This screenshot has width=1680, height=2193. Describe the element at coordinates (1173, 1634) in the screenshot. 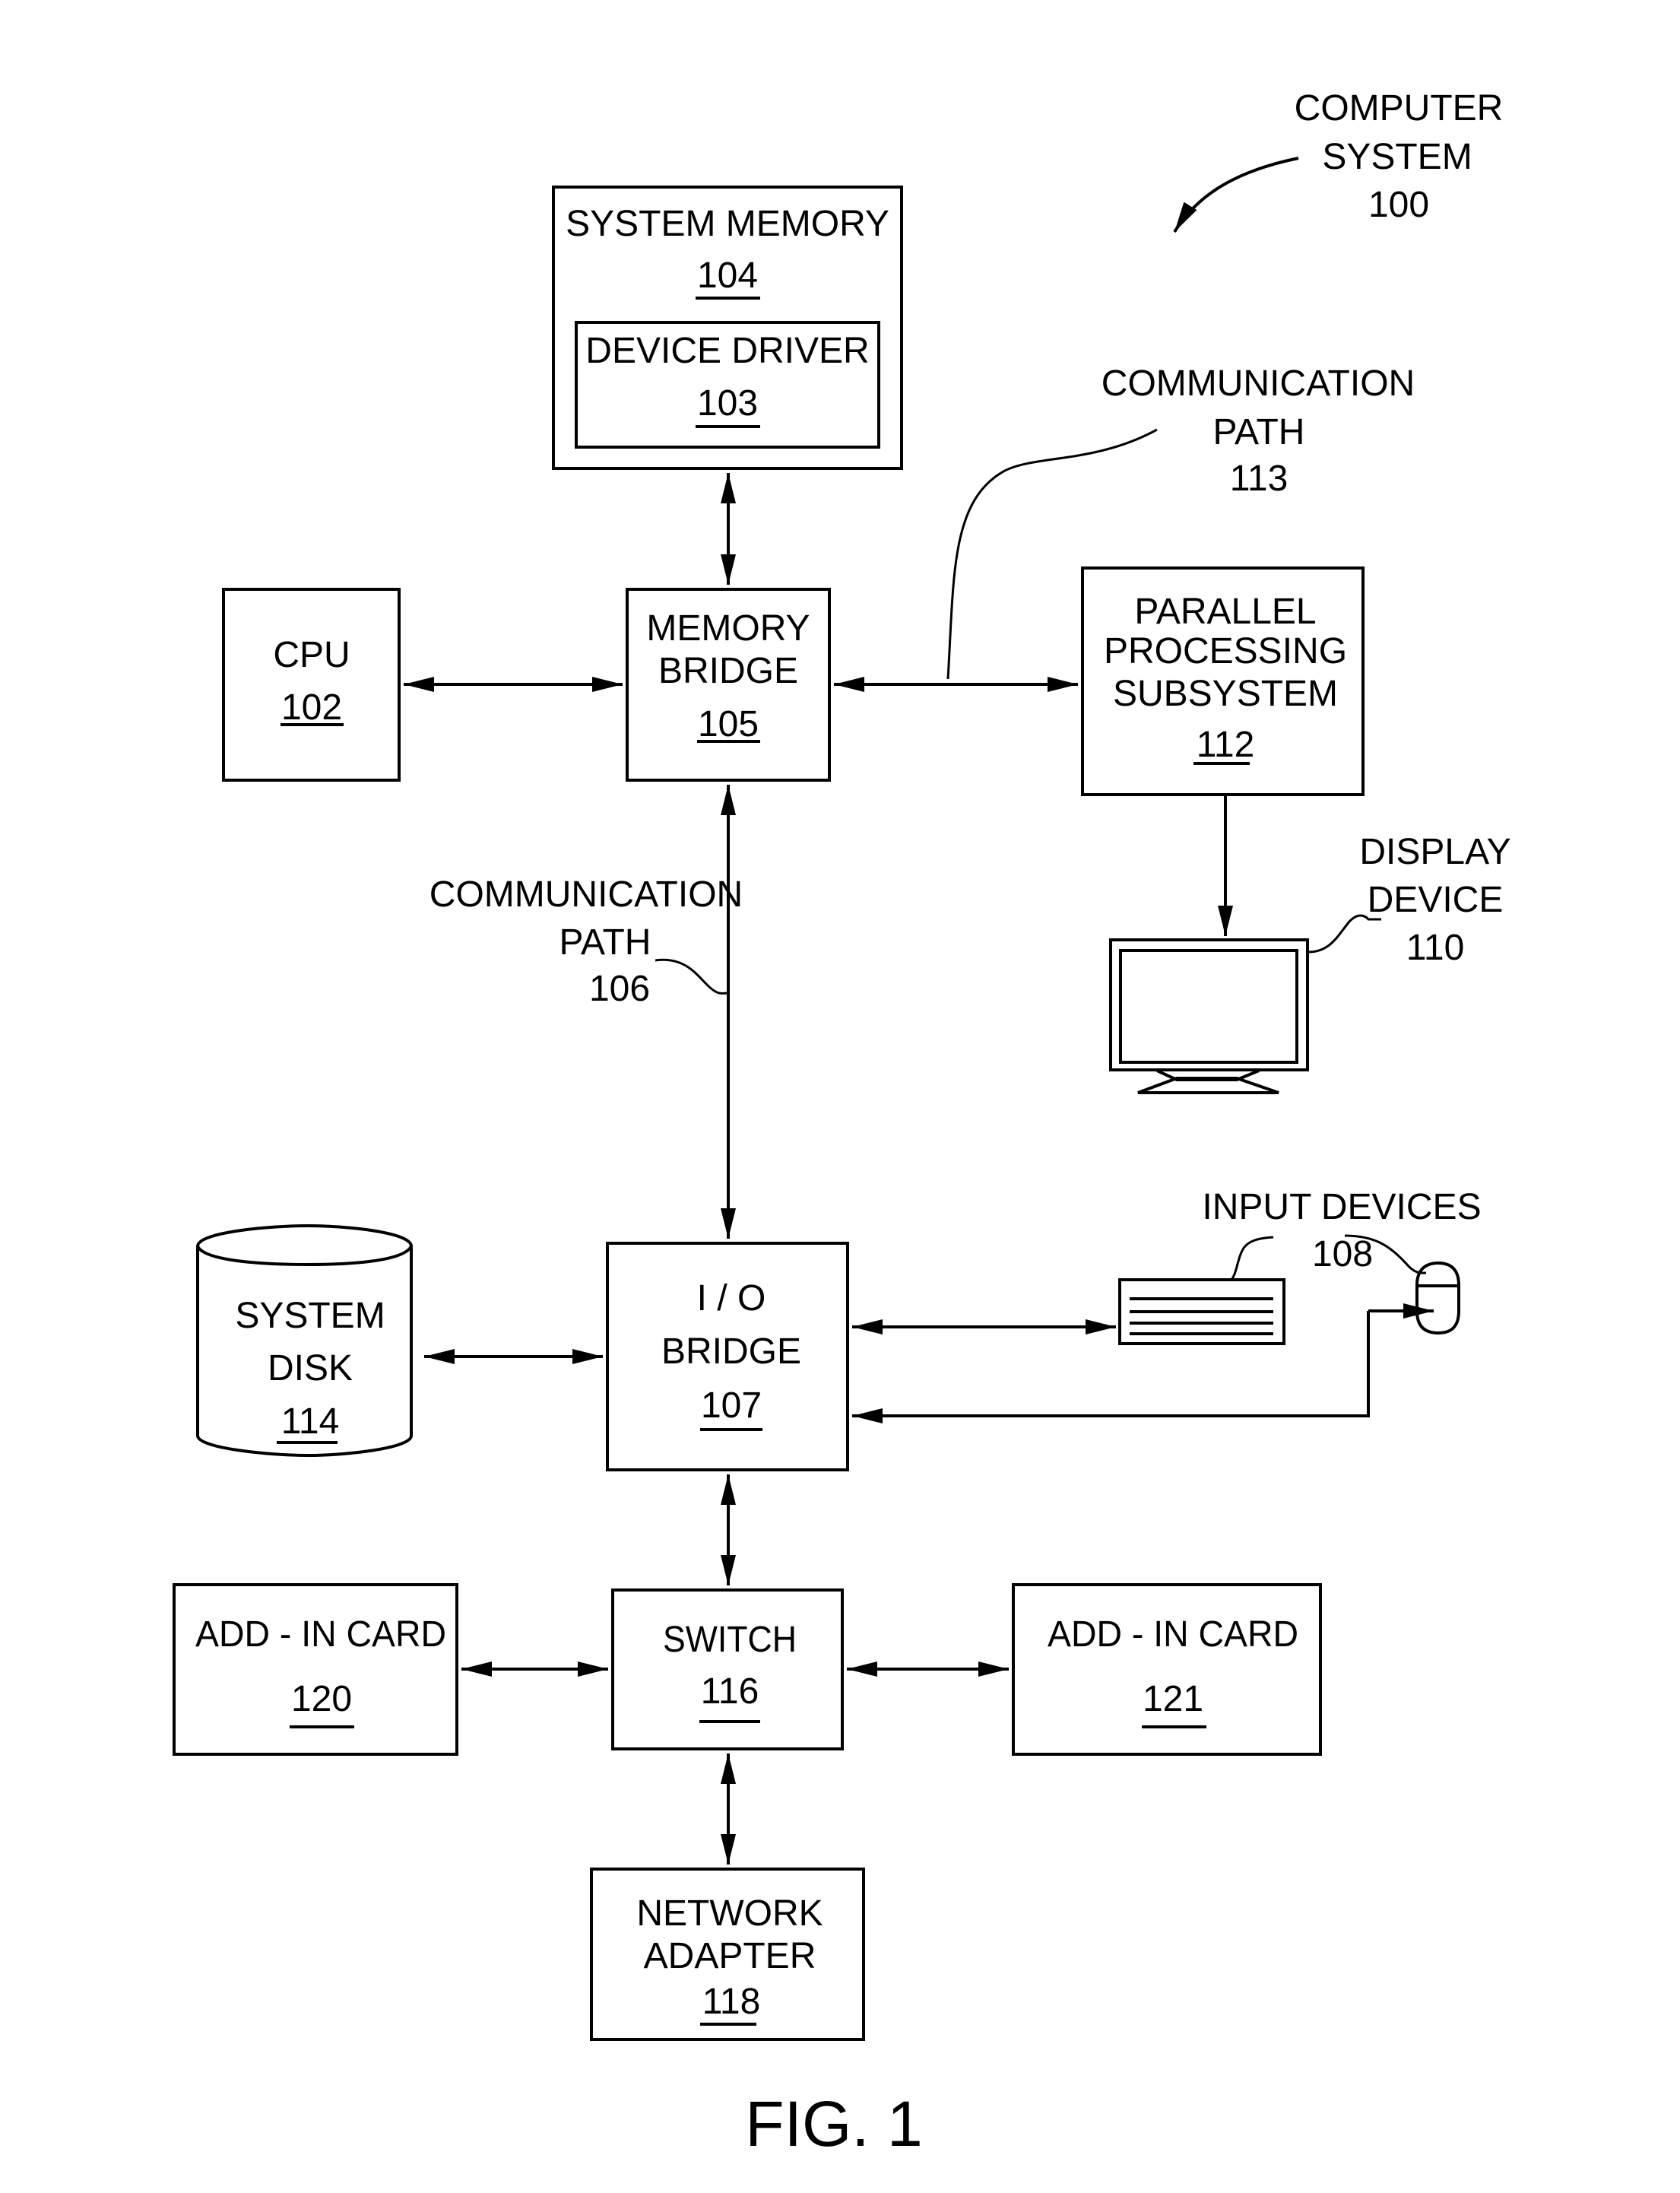

I see `add-in-card-121-label: ADD - IN CARD` at that location.